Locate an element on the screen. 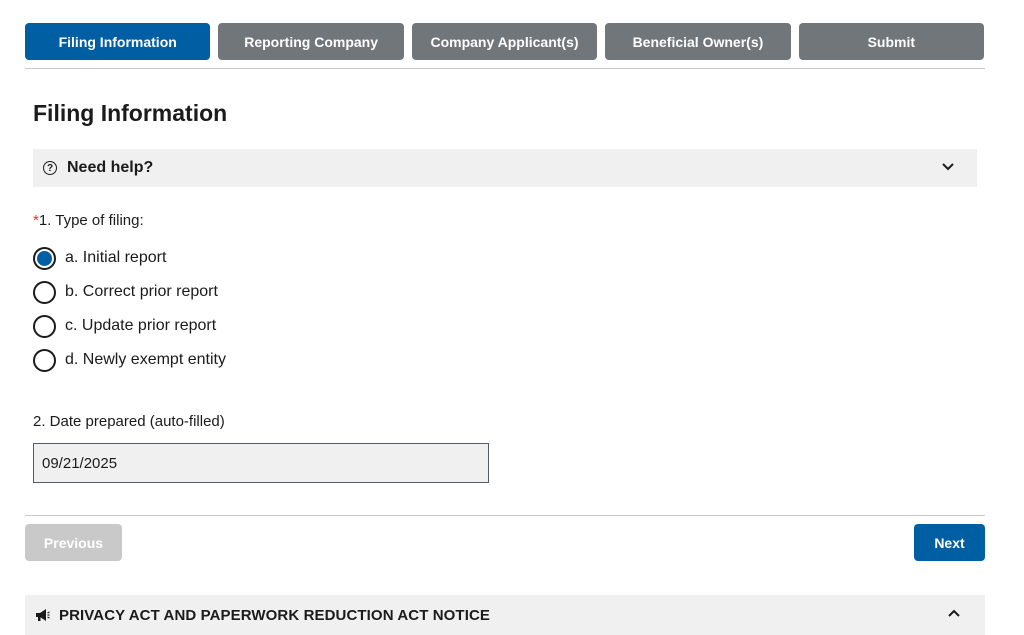 This screenshot has width=1024, height=635. date-prepared-input is located at coordinates (261, 463).